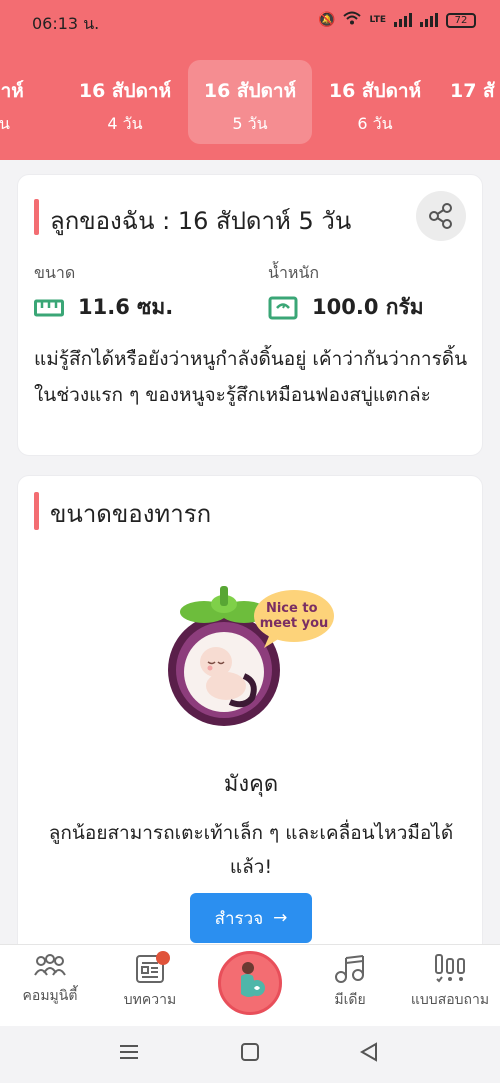  What do you see at coordinates (12, 91) in the screenshot?
I see `week-tab-week: ปดาห์` at bounding box center [12, 91].